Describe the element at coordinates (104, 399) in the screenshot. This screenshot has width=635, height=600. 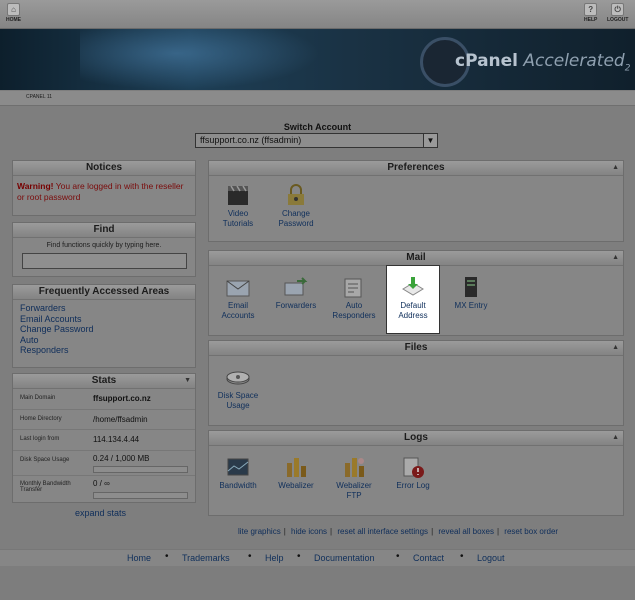
I see `stat-row: Main Domain ffsupport.co.nz` at that location.